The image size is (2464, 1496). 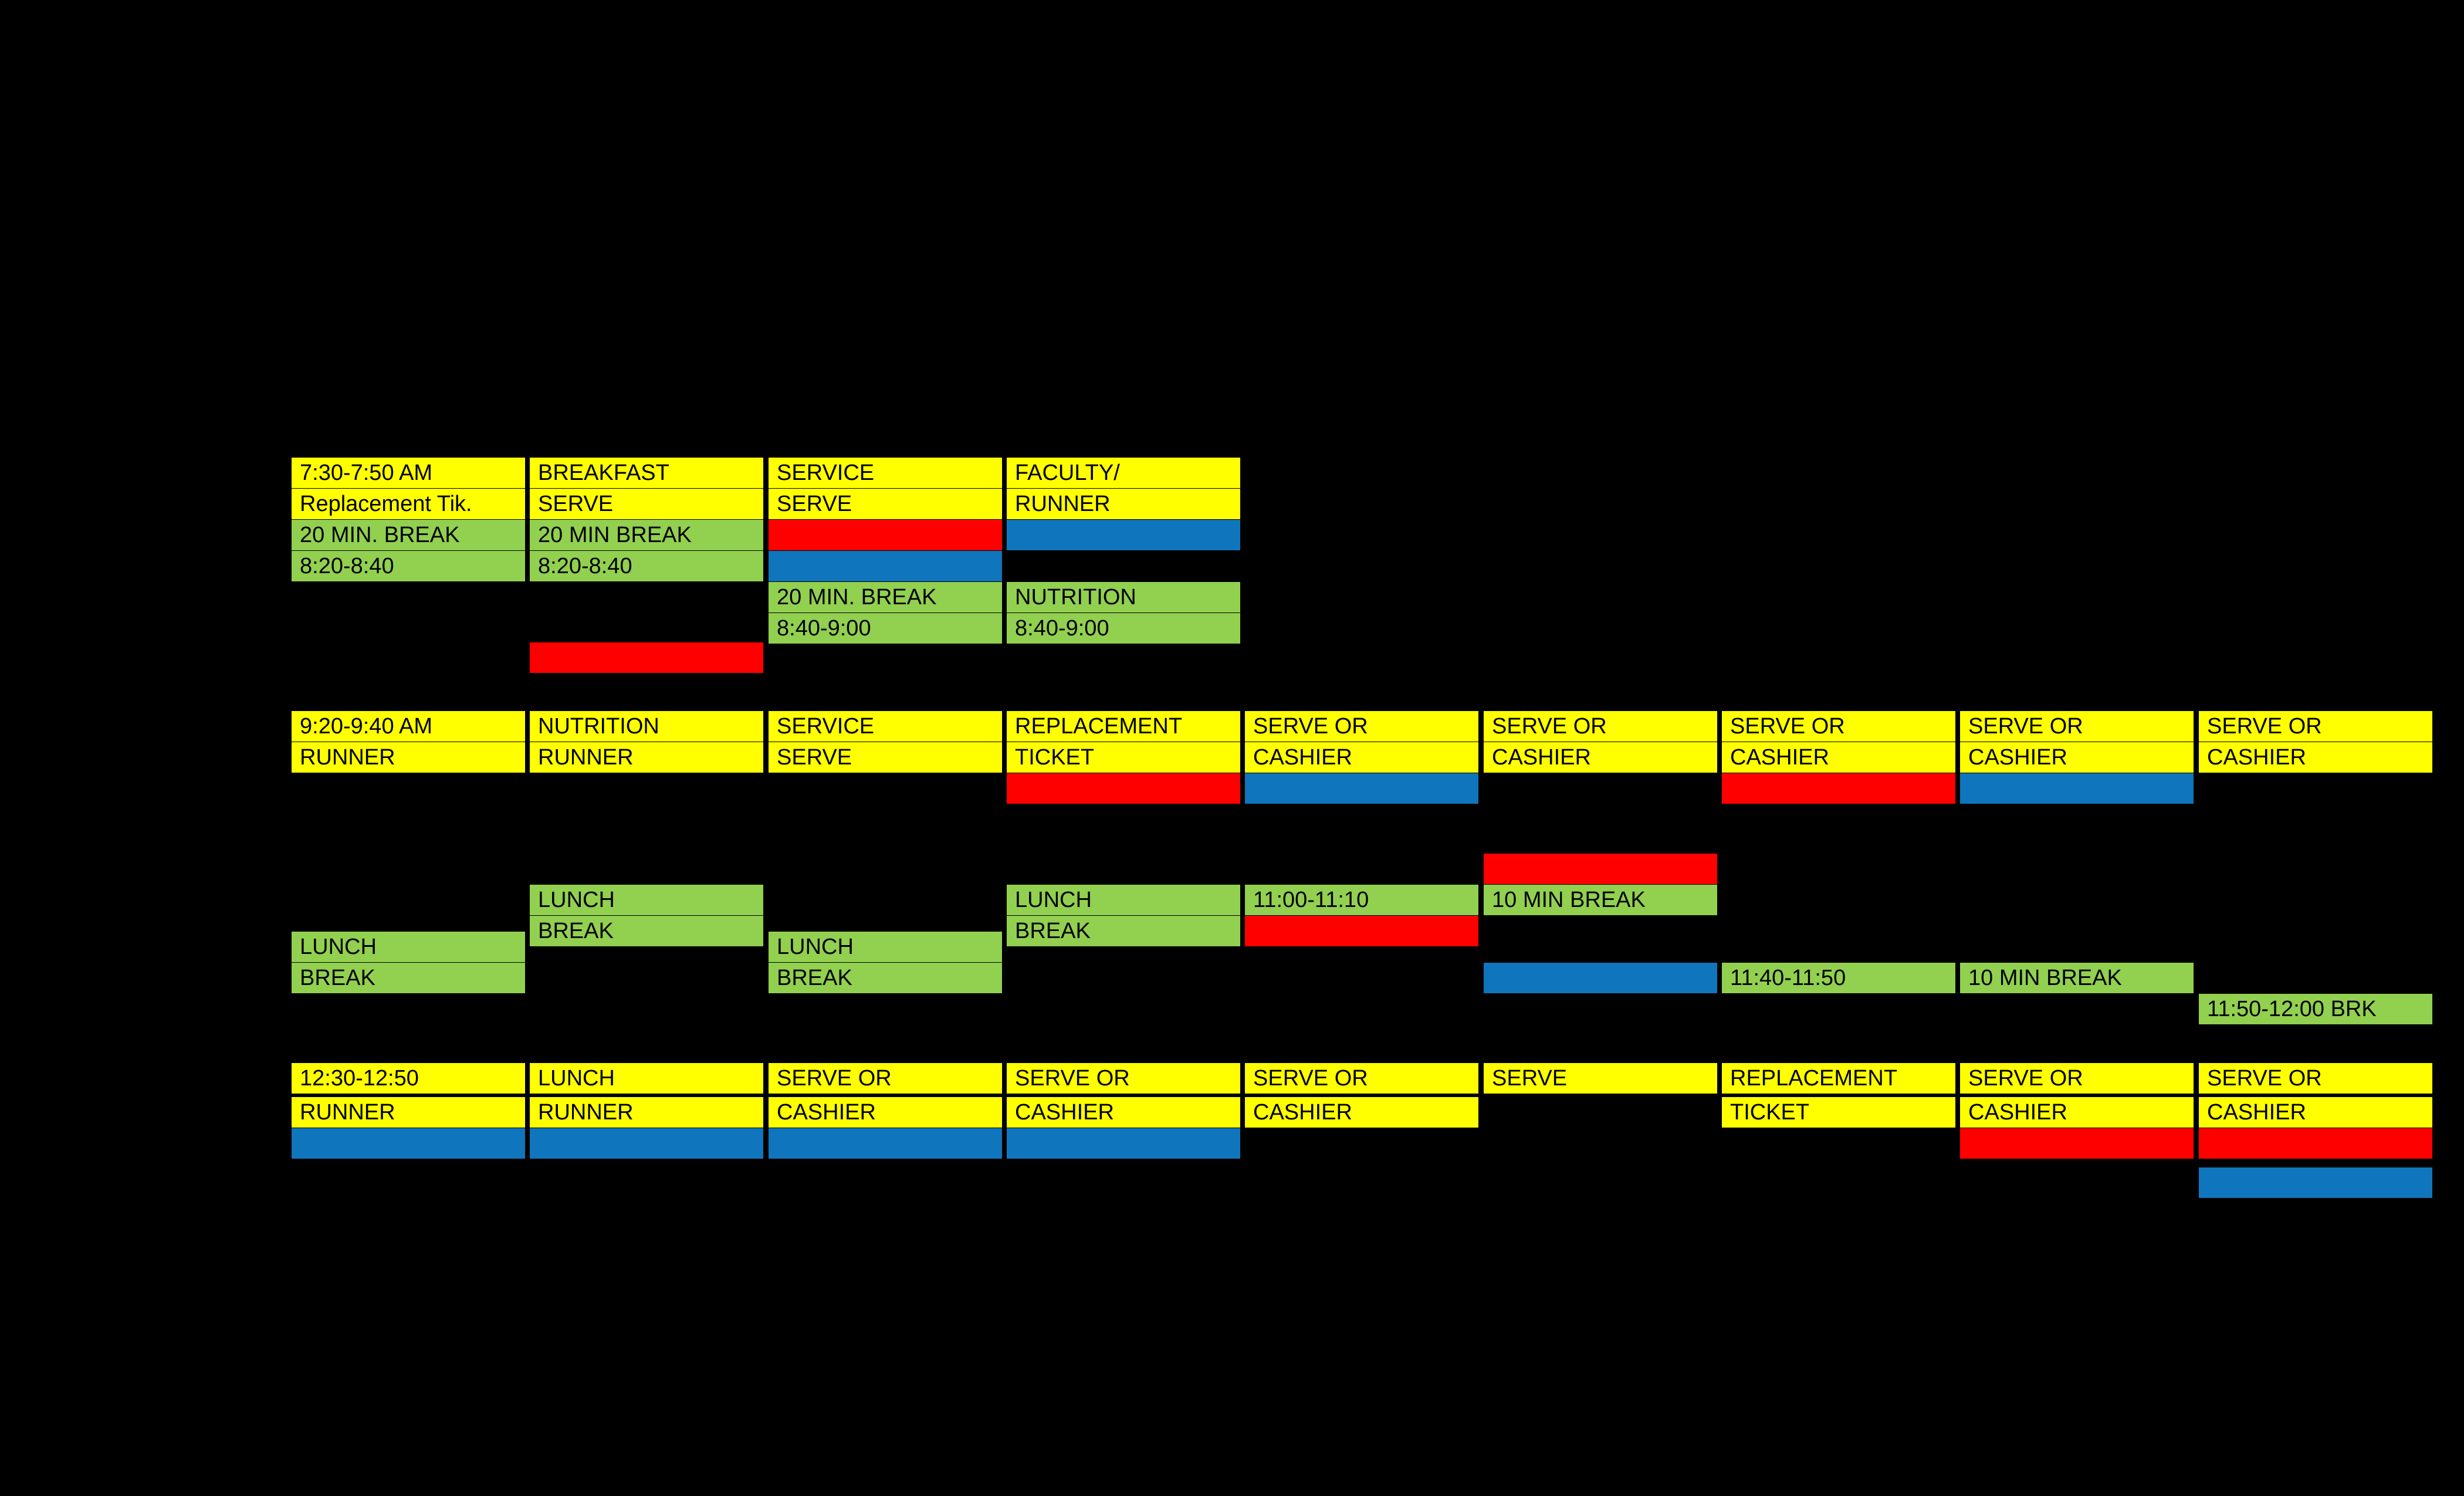 I want to click on schedule-cell-b3-c9-brk: 11:50-12:00 BRK, so click(x=2315, y=1009).